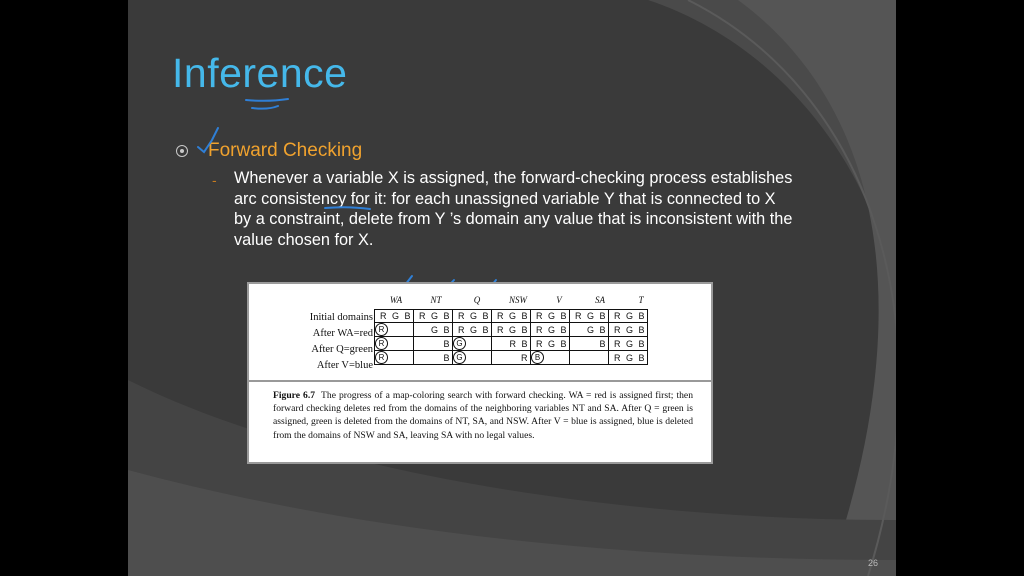 The height and width of the screenshot is (576, 1024). What do you see at coordinates (344, 365) in the screenshot?
I see `row-label: After V=blue` at bounding box center [344, 365].